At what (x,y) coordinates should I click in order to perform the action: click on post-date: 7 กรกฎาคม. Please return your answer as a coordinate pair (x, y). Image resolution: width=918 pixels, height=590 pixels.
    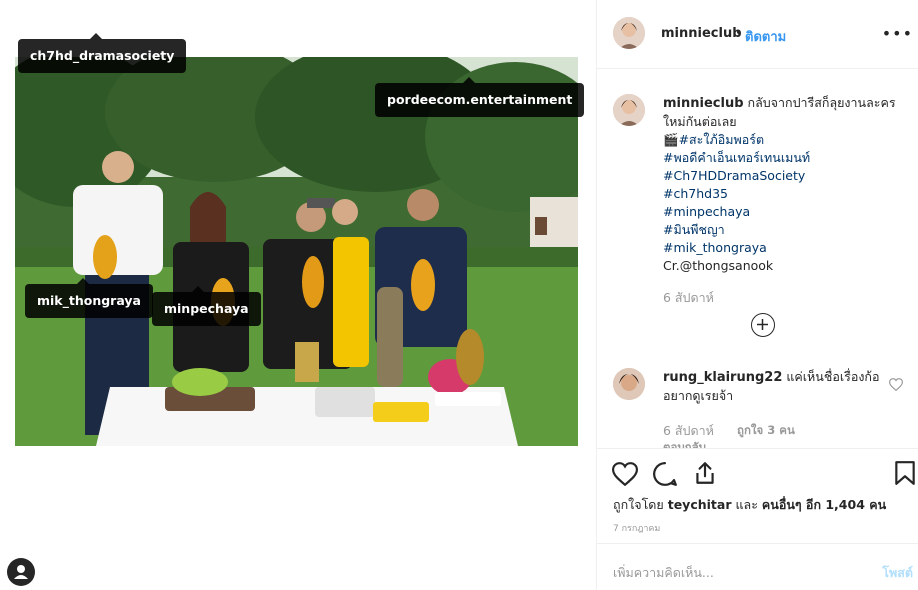
    Looking at the image, I should click on (636, 528).